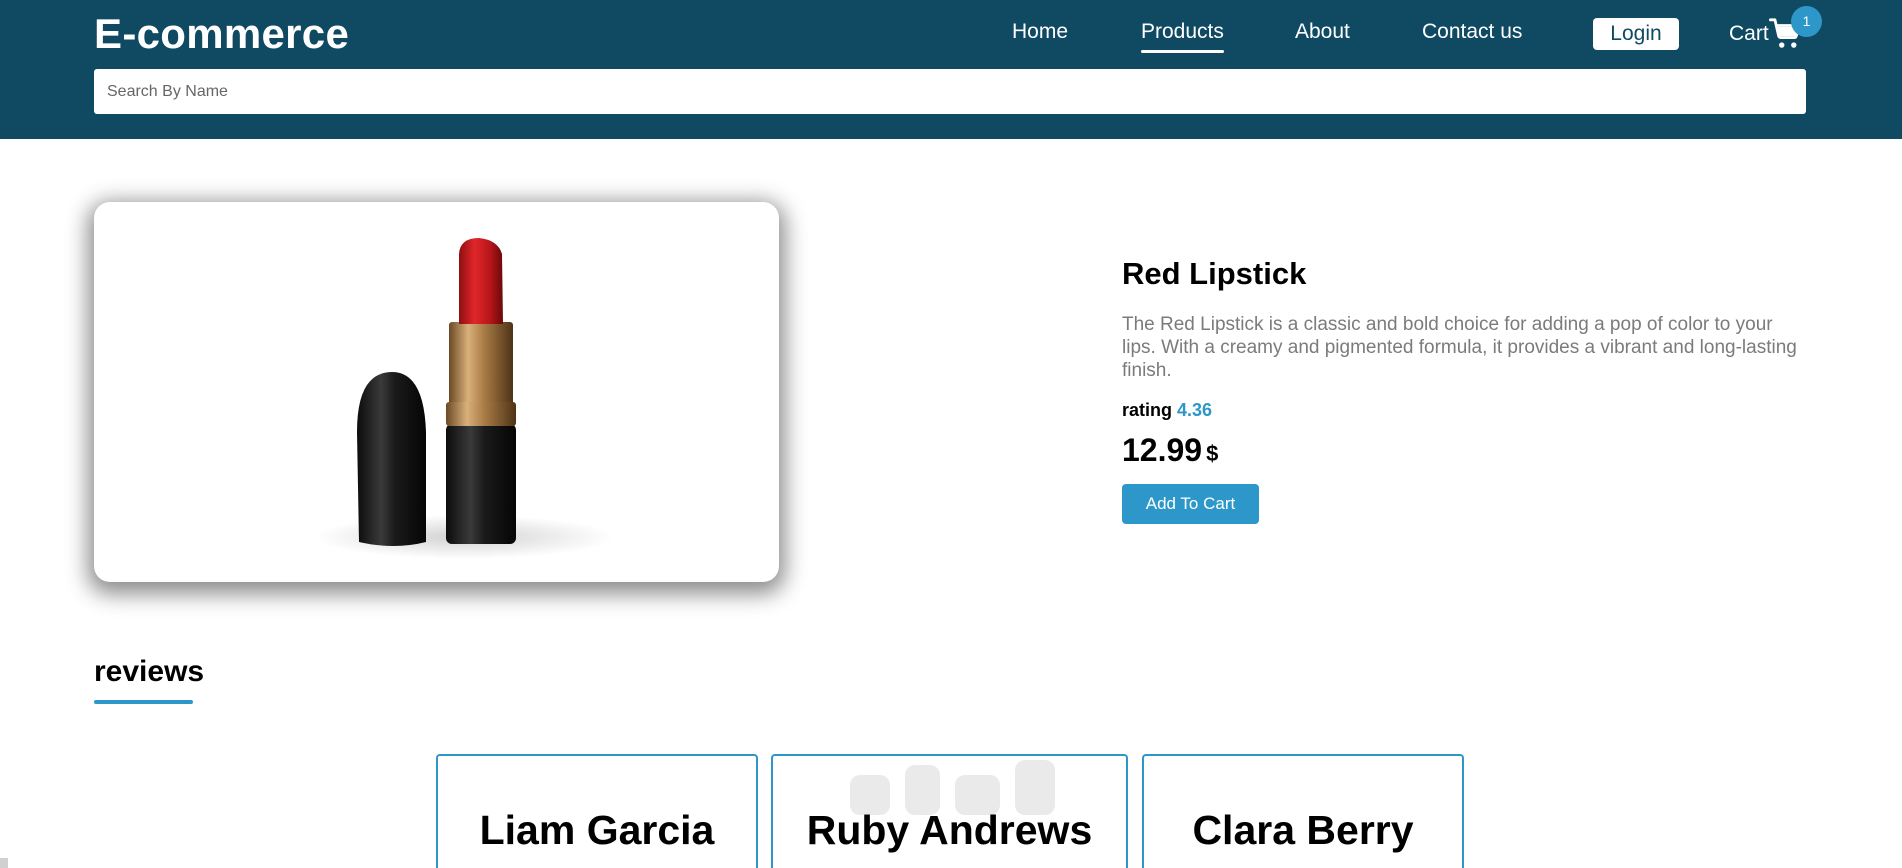 The image size is (1902, 868). What do you see at coordinates (1806, 21) in the screenshot?
I see `cart-count-badge: 1` at bounding box center [1806, 21].